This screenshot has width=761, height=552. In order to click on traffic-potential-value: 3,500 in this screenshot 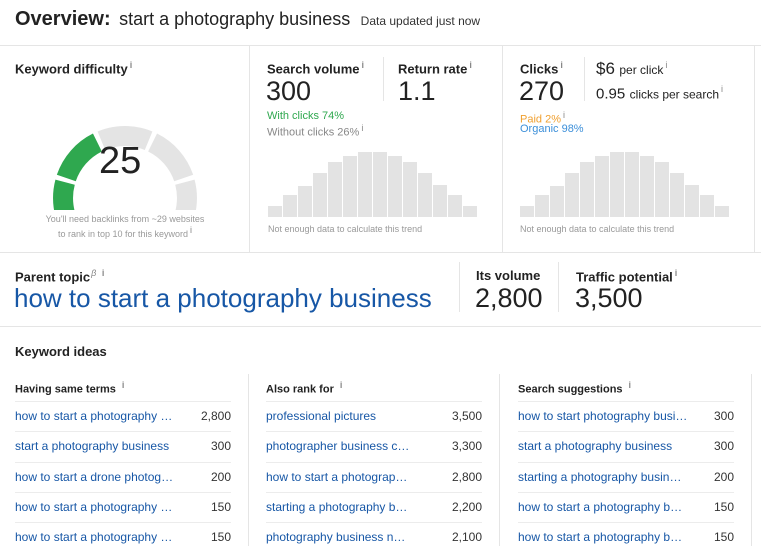, I will do `click(609, 298)`.